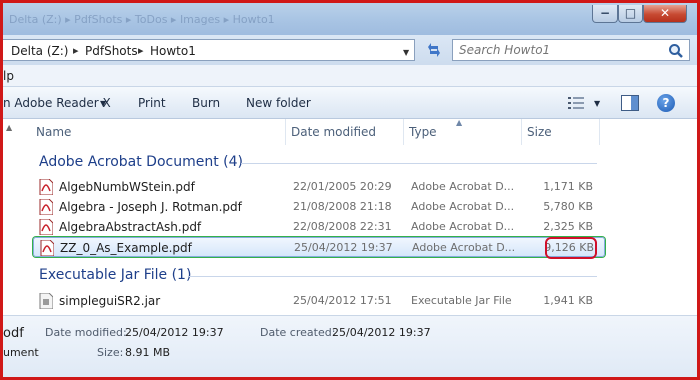 The width and height of the screenshot is (700, 380). What do you see at coordinates (209, 50) in the screenshot?
I see `address-bar: Delta (Z:) ▸ PdfShots ▸ Howto1 ▼` at bounding box center [209, 50].